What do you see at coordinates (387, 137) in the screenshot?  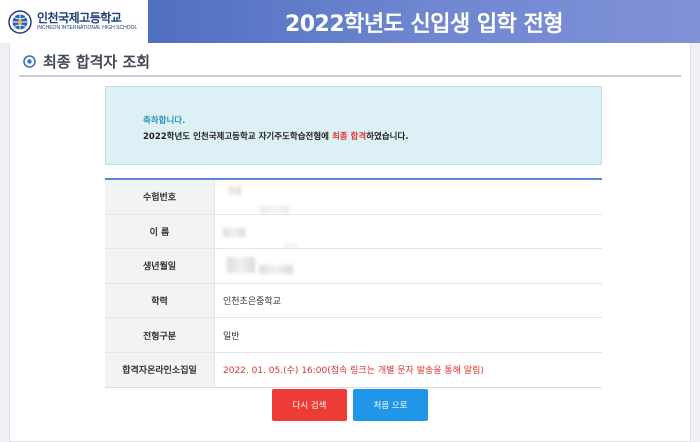 I see `notice-message-after: 하였습니다.` at bounding box center [387, 137].